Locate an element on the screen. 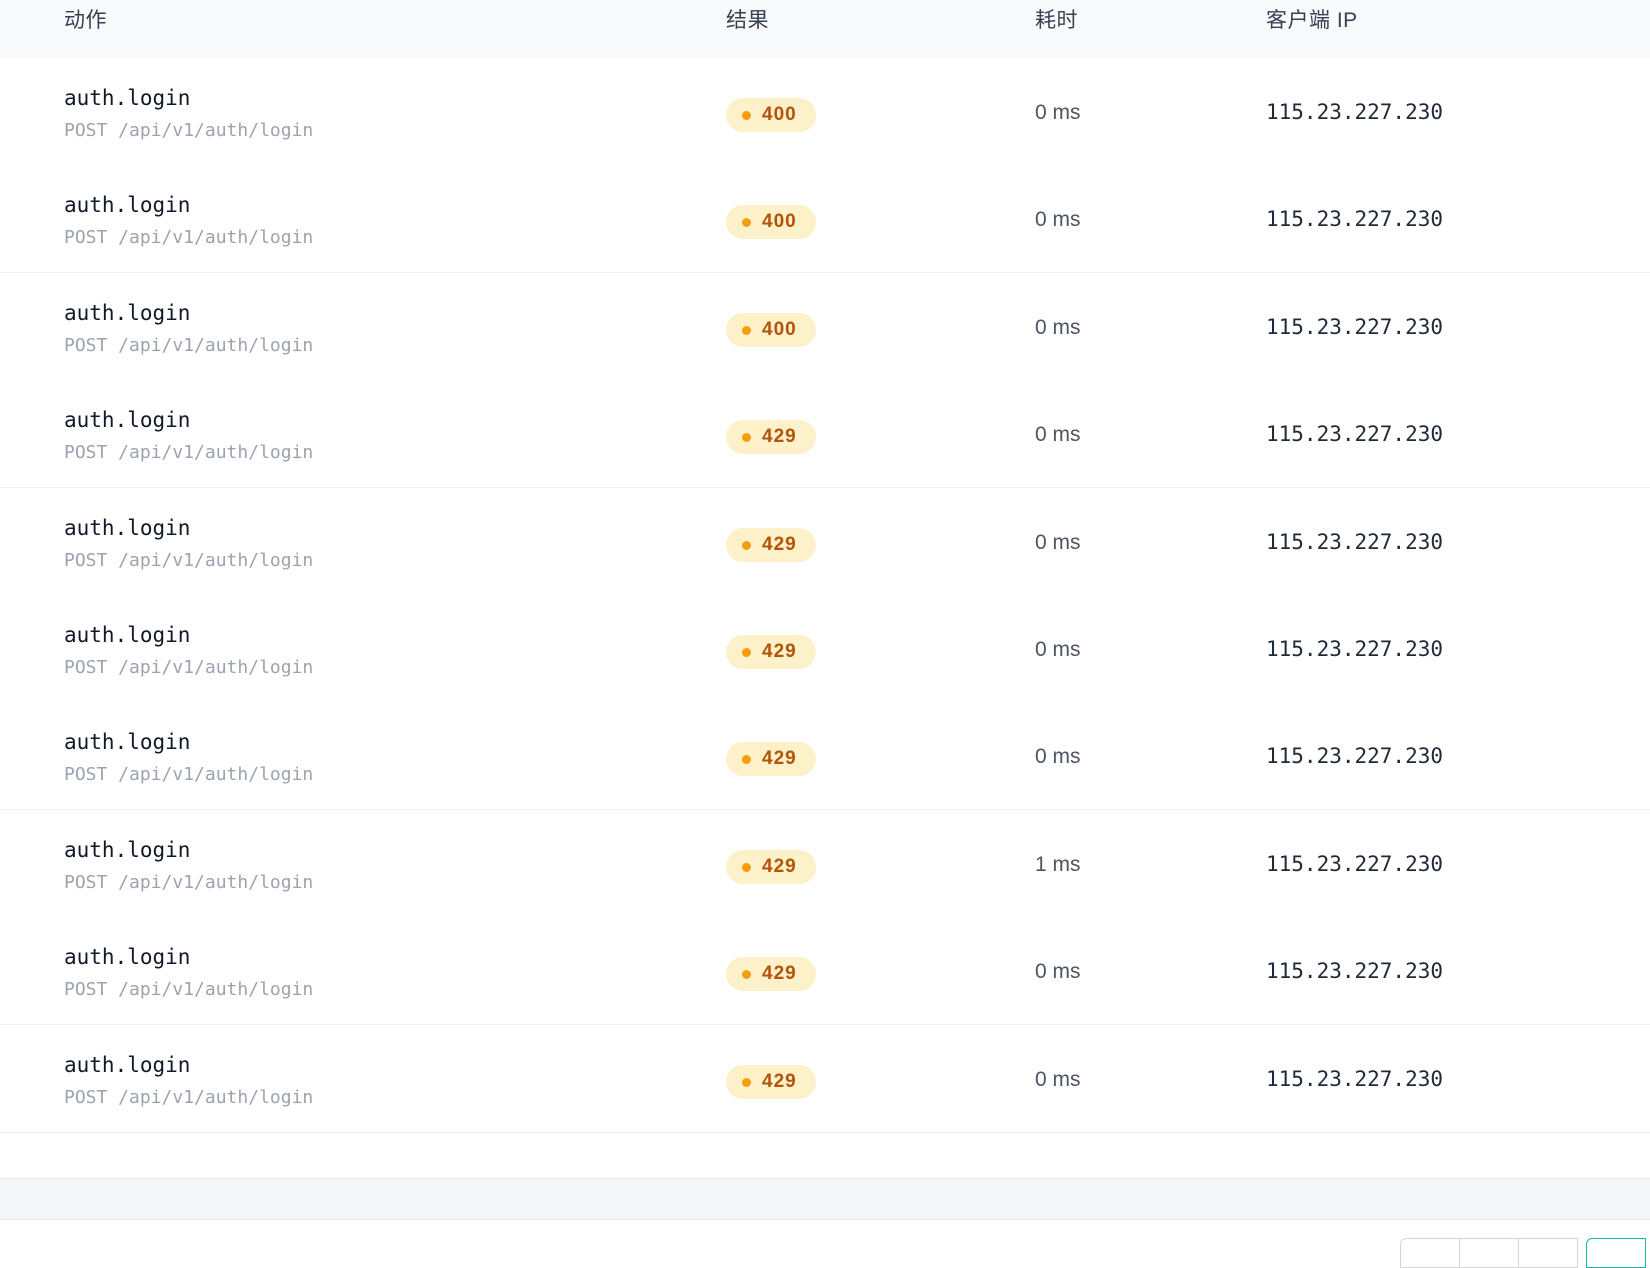 This screenshot has width=1650, height=1268. column-header-client-ip: 客户端 IP is located at coordinates (1312, 19).